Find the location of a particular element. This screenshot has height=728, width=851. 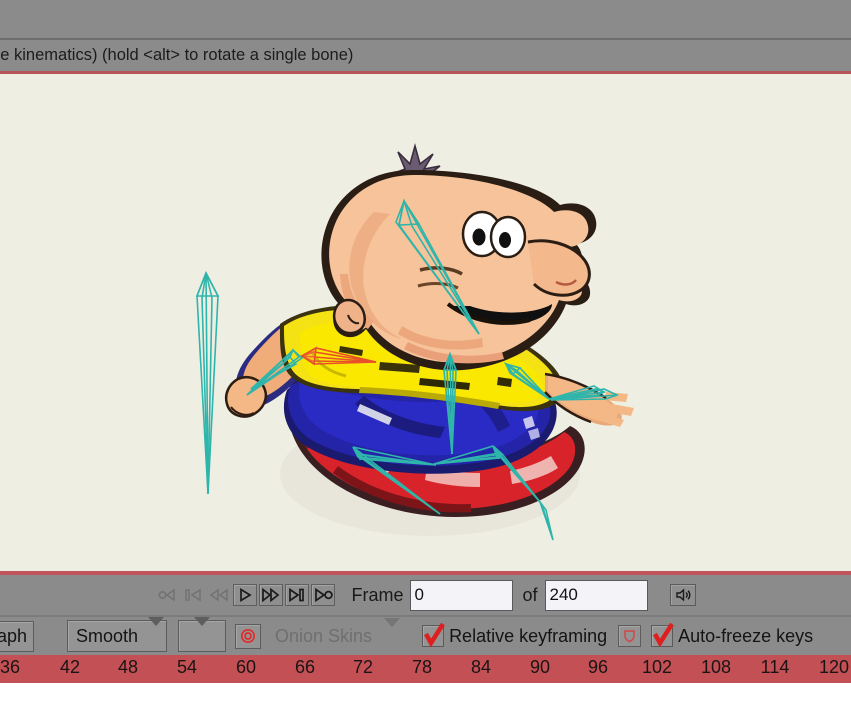

timeline-tick: 48 is located at coordinates (128, 667).